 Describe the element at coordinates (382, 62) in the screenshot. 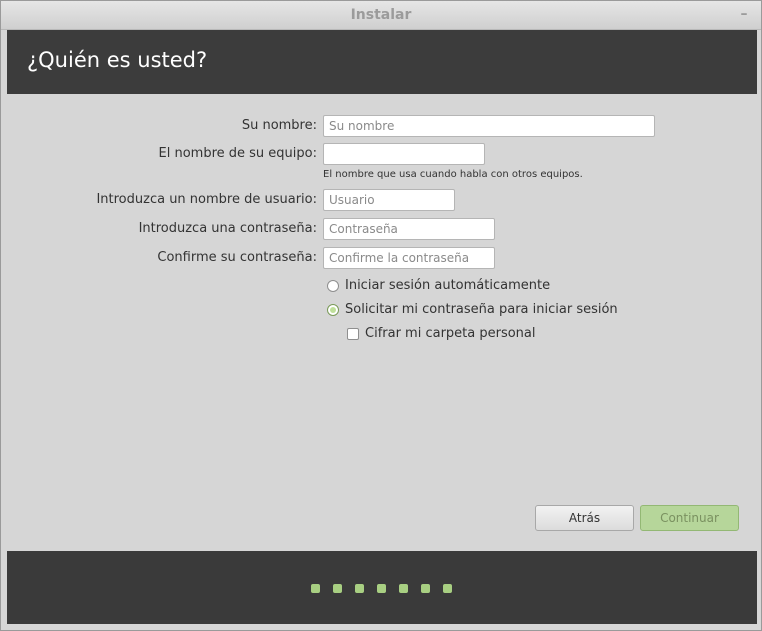

I see `page-header: ¿Quién es usted?` at that location.